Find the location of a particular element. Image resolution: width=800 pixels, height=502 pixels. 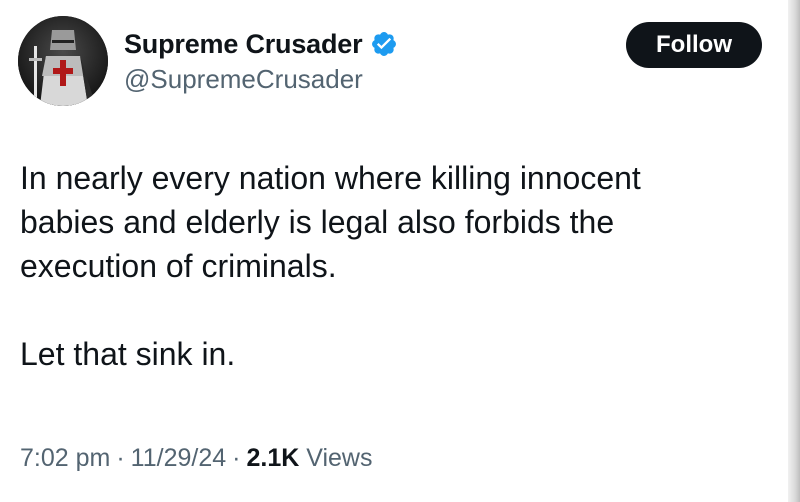

author-name-row: Supreme Crusader is located at coordinates (261, 44).